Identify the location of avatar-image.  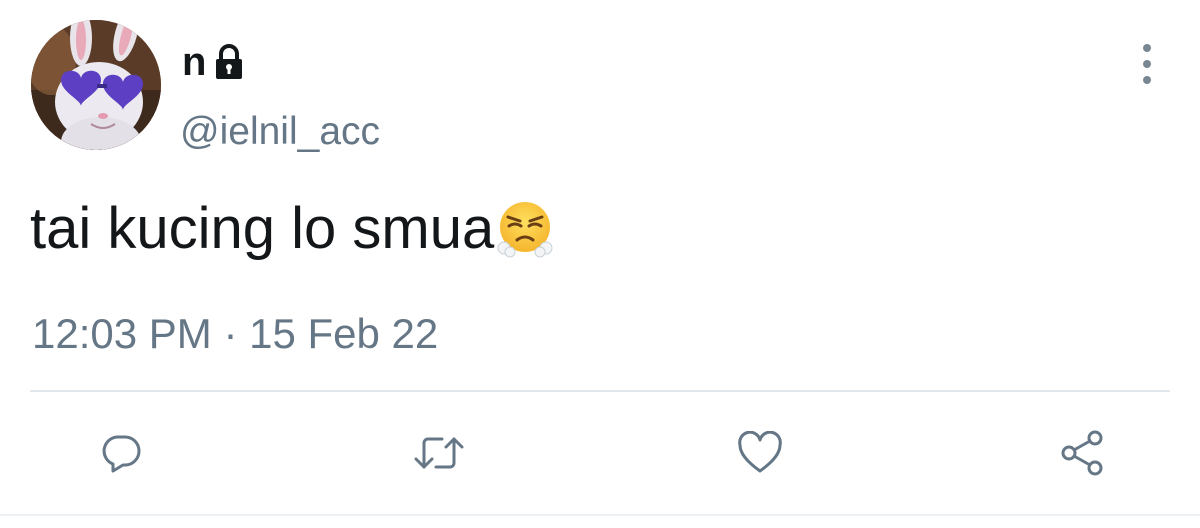
(96, 85).